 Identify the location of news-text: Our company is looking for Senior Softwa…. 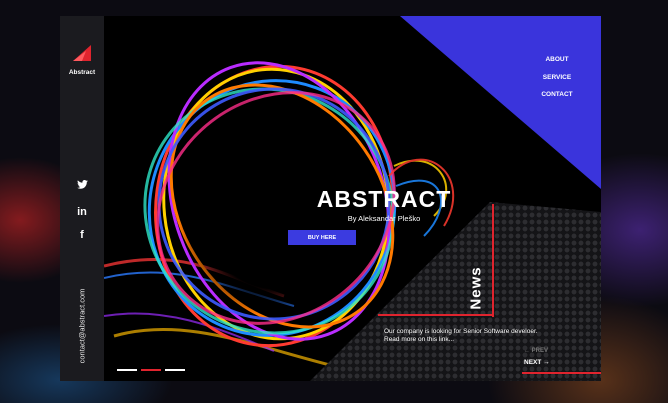
(466, 336).